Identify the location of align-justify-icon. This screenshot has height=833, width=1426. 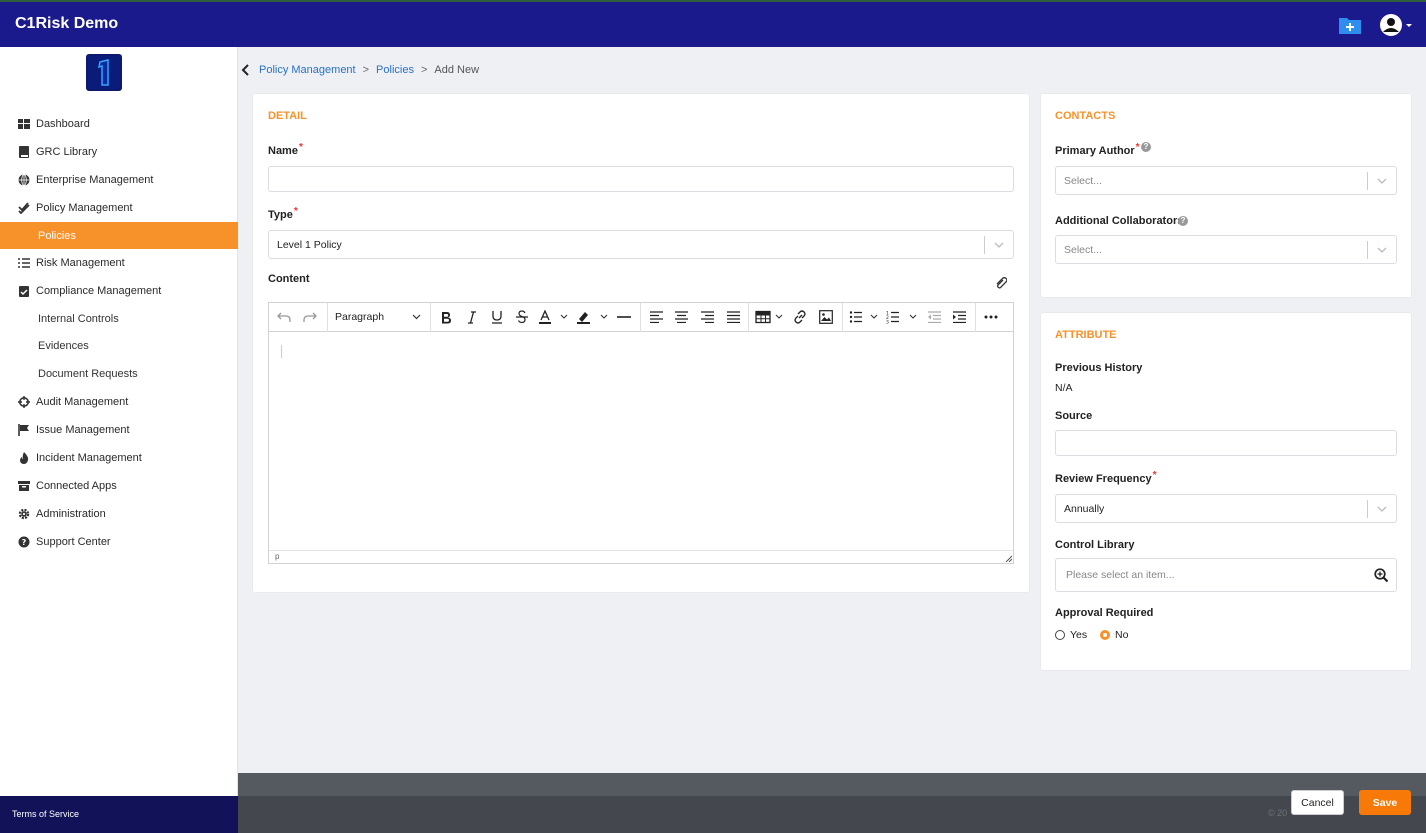
(733, 317).